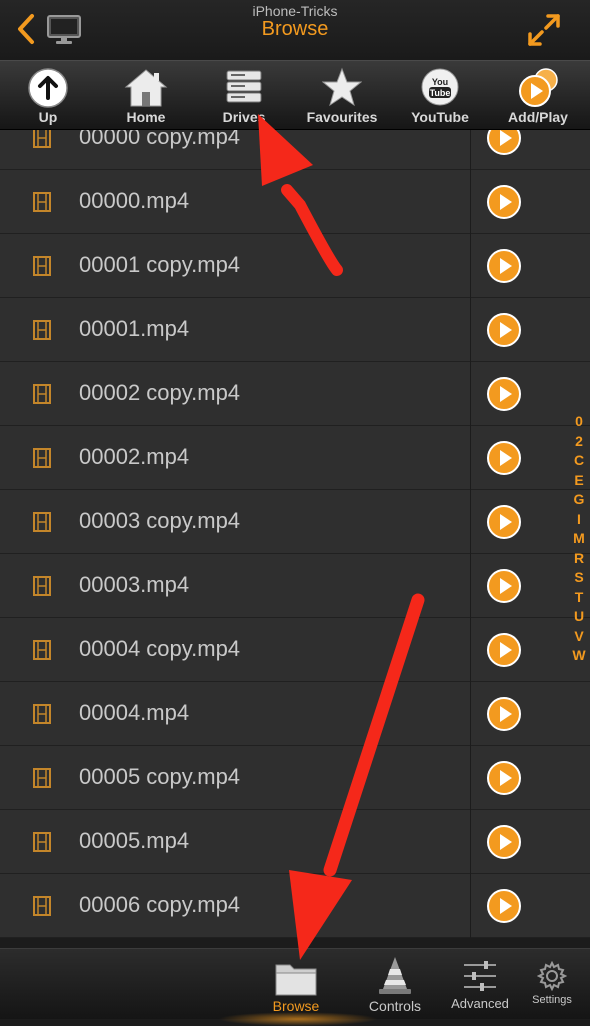 The width and height of the screenshot is (590, 1026). I want to click on index-letter: T, so click(579, 598).